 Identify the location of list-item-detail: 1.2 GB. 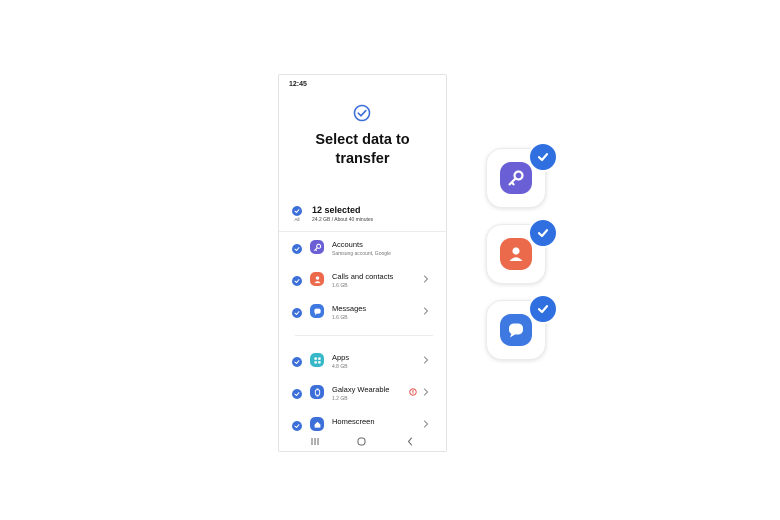
(340, 399).